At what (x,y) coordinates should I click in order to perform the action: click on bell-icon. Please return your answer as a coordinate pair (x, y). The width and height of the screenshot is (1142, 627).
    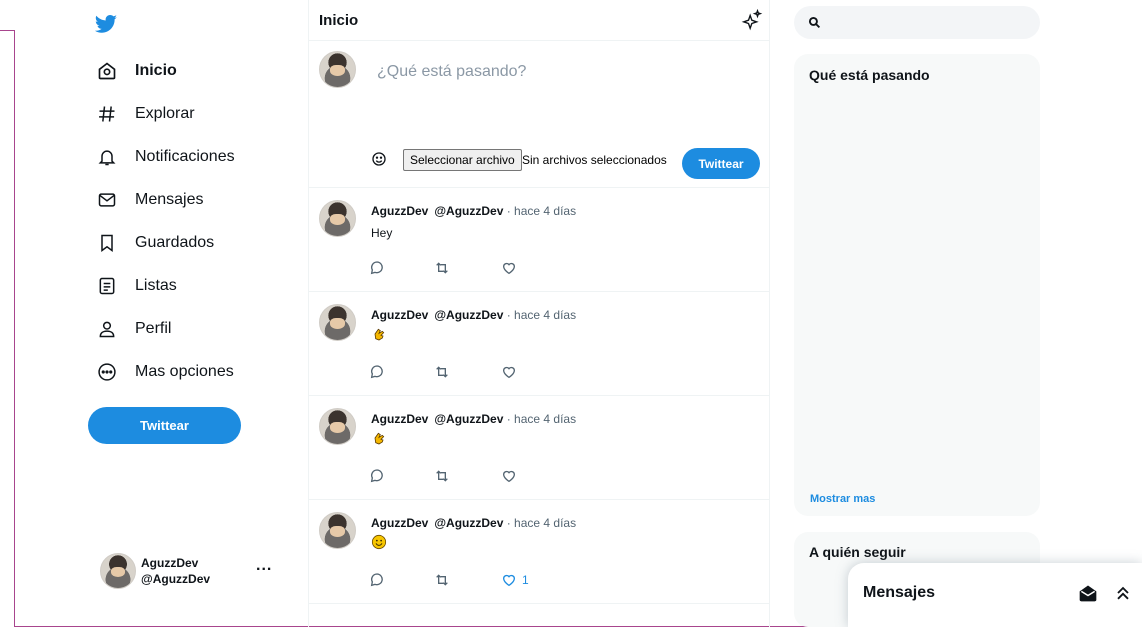
    Looking at the image, I should click on (107, 157).